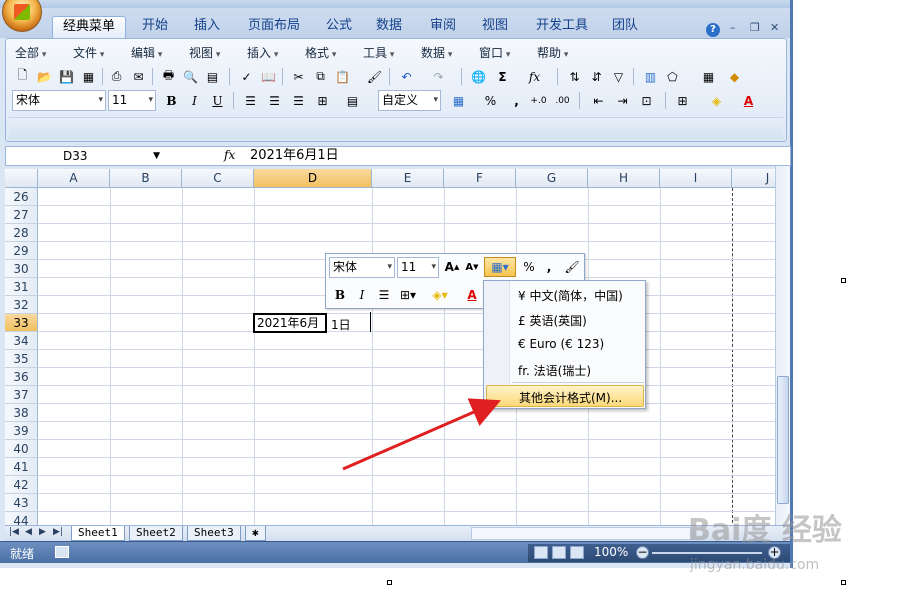 The width and height of the screenshot is (900, 600). I want to click on row-header: 27, so click(21, 215).